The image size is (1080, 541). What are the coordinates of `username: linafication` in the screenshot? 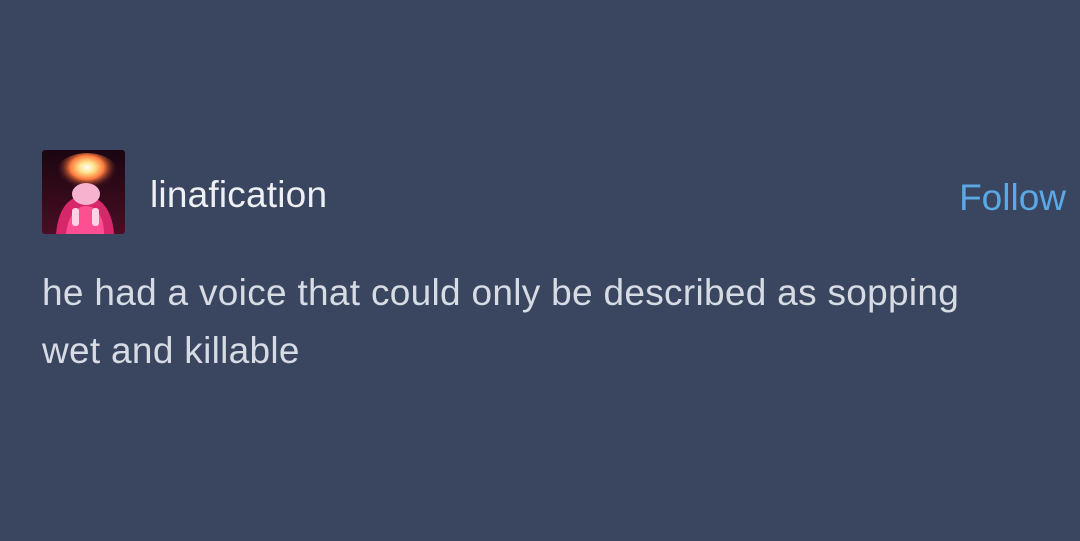 It's located at (238, 195).